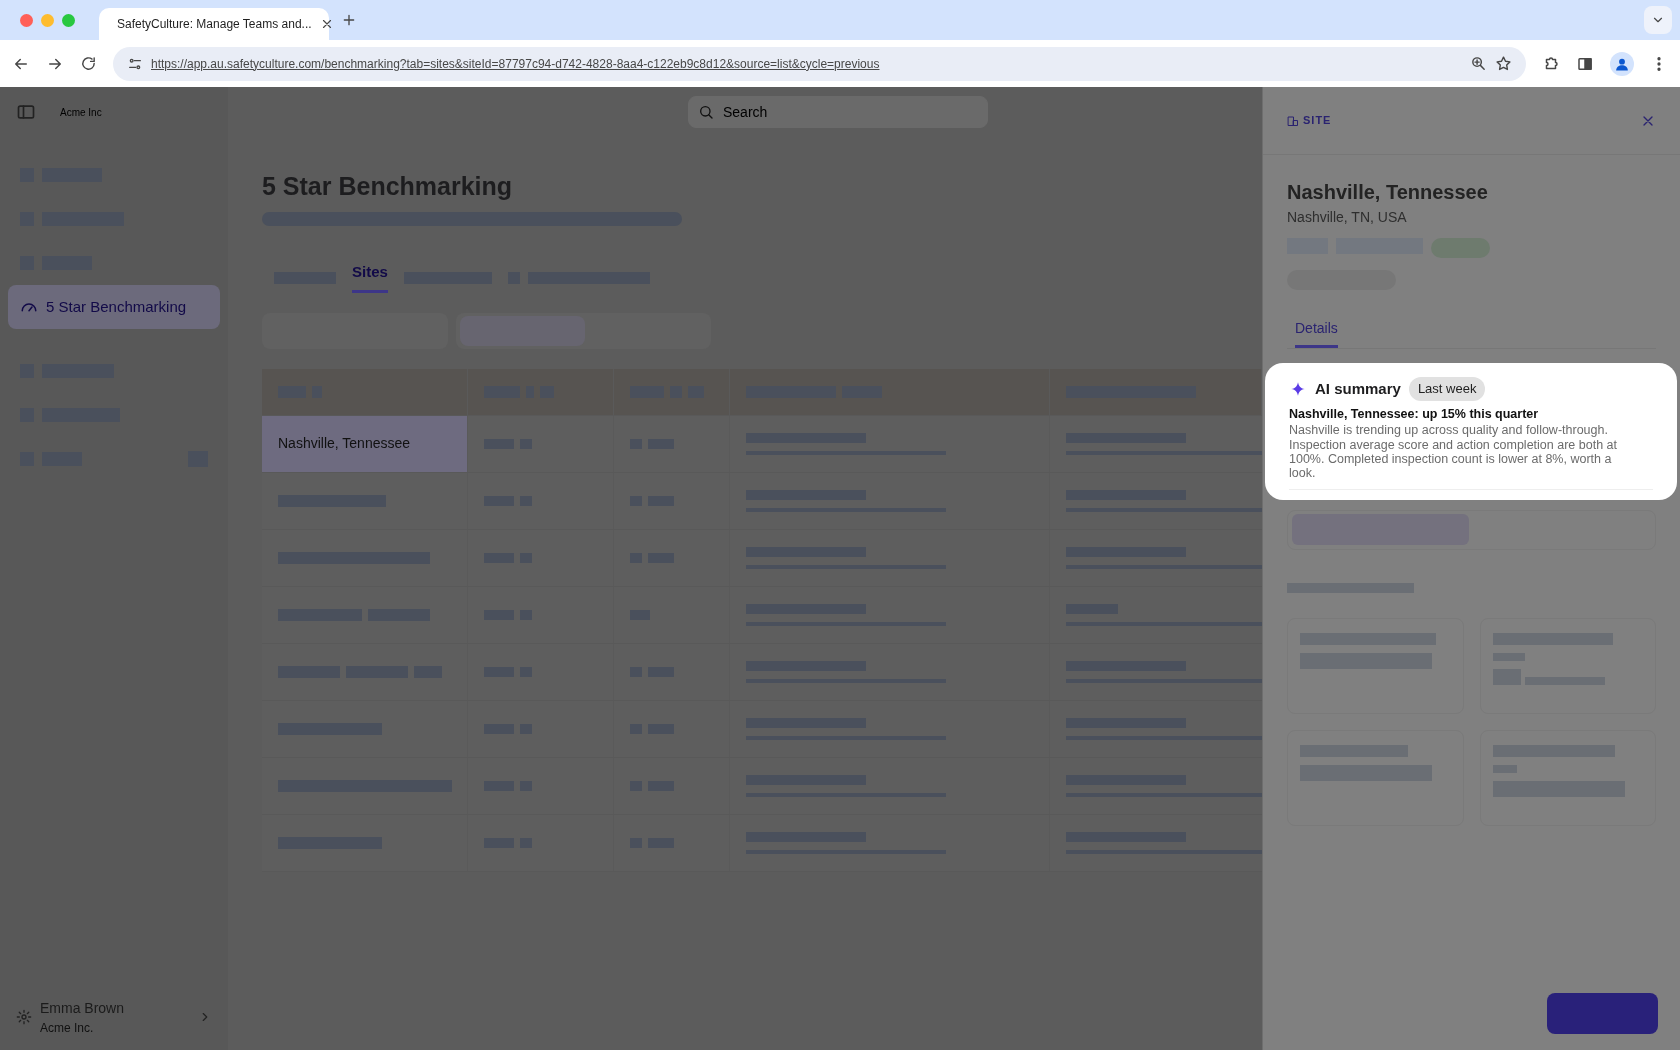  I want to click on panel-tab: Details, so click(1316, 333).